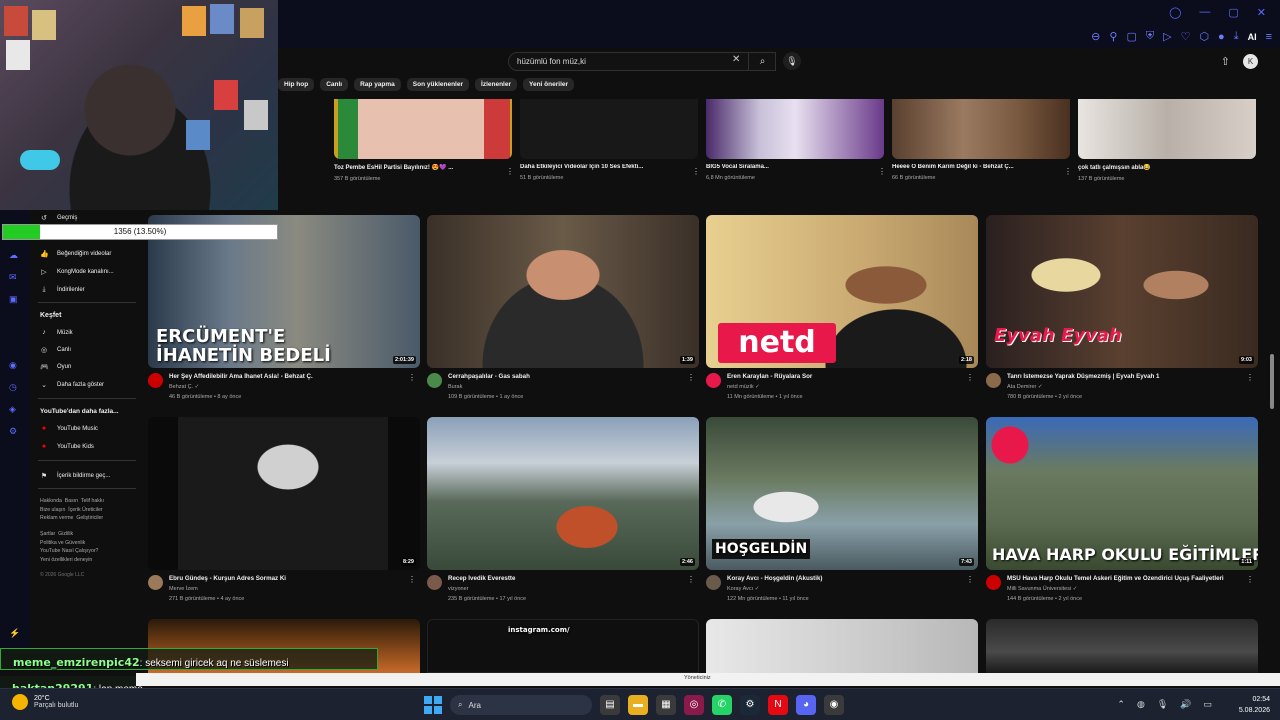 The width and height of the screenshot is (1280, 720). Describe the element at coordinates (13, 299) in the screenshot. I see `extension-icon: ▣` at that location.